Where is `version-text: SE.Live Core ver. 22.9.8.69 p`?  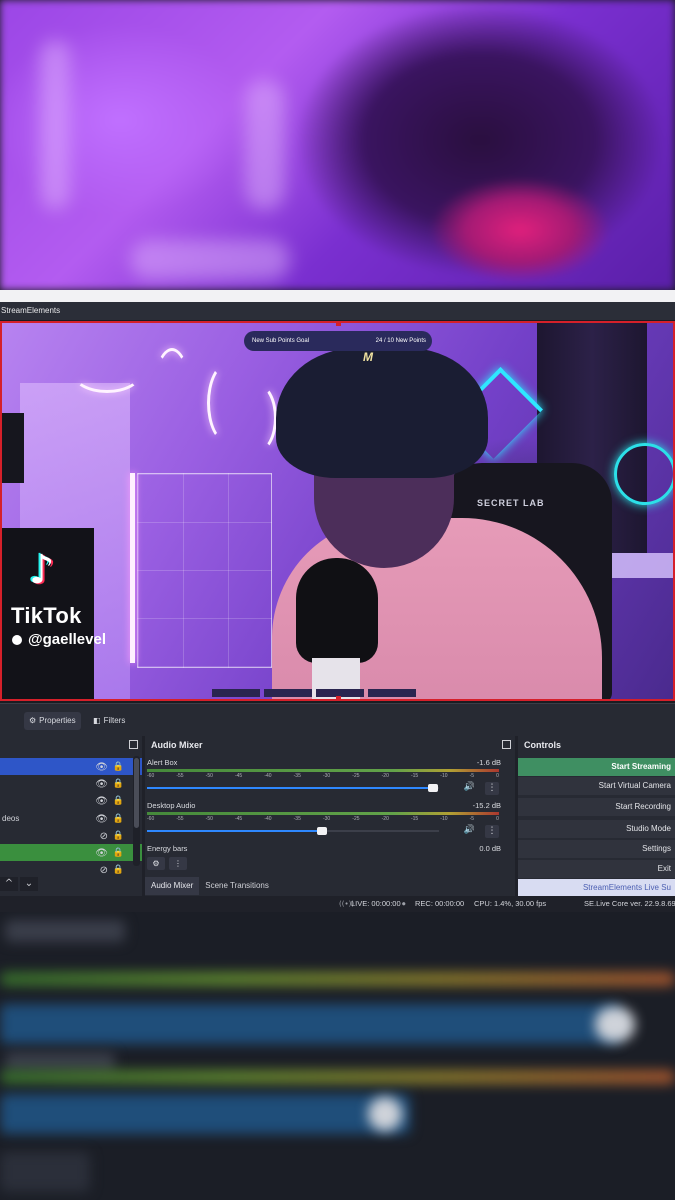 version-text: SE.Live Core ver. 22.9.8.69 p is located at coordinates (629, 903).